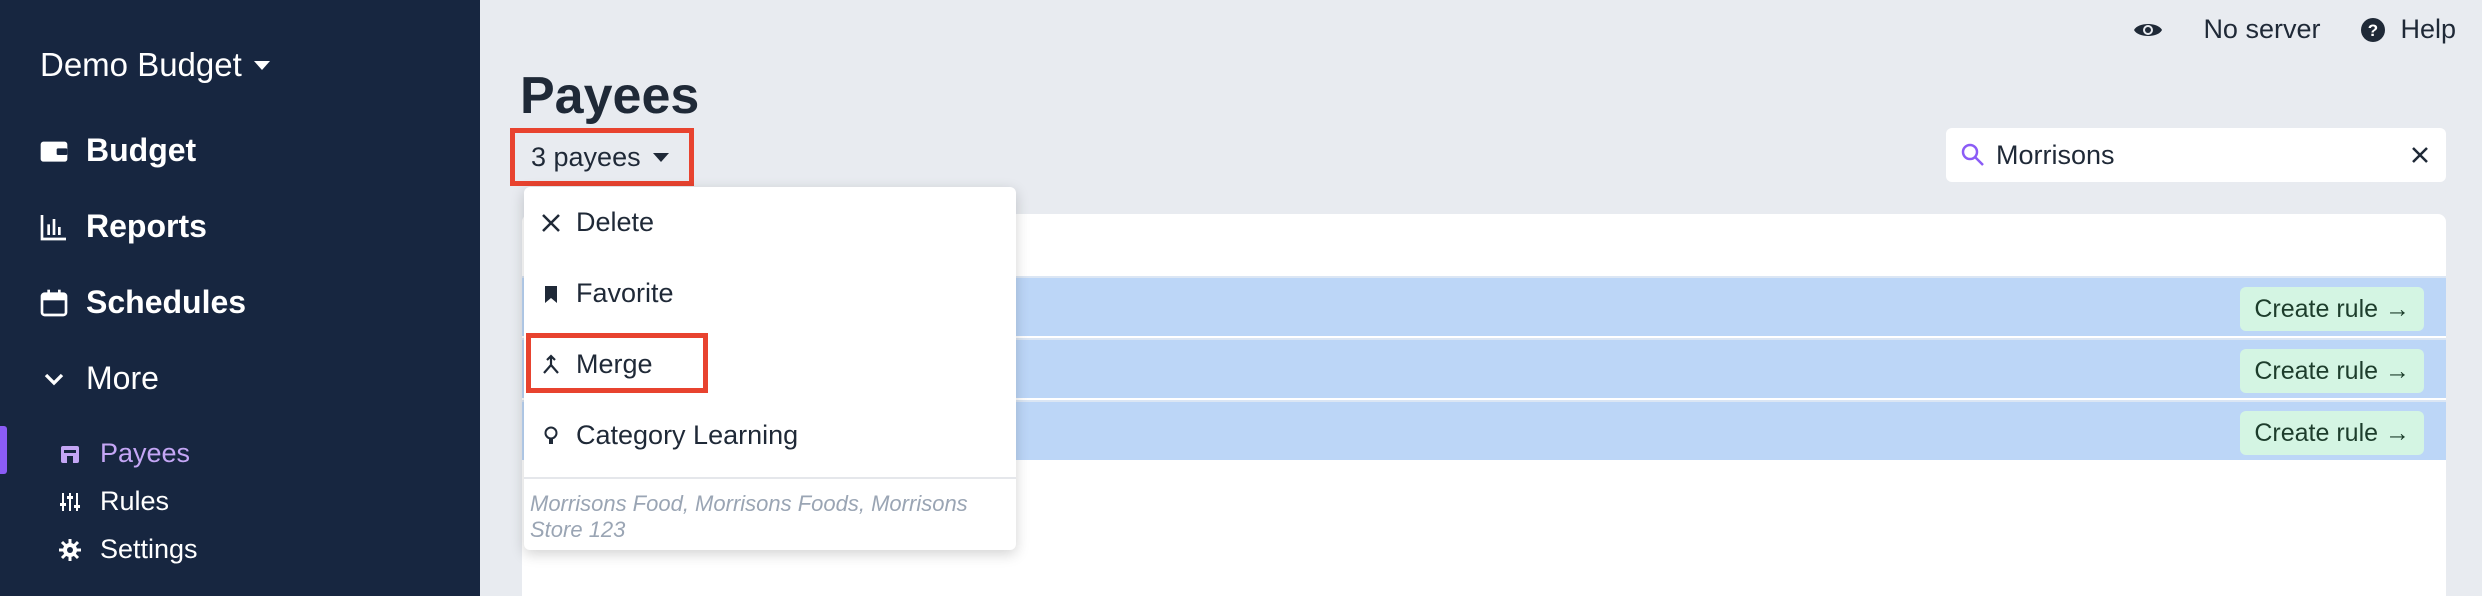  What do you see at coordinates (149, 549) in the screenshot?
I see `sidebar-item-settings-label: Settings` at bounding box center [149, 549].